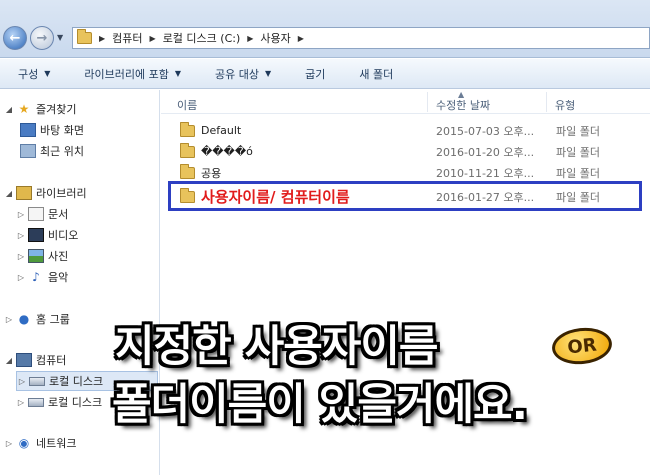 This screenshot has width=650, height=475. What do you see at coordinates (61, 193) in the screenshot?
I see `nav-libraries-label: 라이브러리` at bounding box center [61, 193].